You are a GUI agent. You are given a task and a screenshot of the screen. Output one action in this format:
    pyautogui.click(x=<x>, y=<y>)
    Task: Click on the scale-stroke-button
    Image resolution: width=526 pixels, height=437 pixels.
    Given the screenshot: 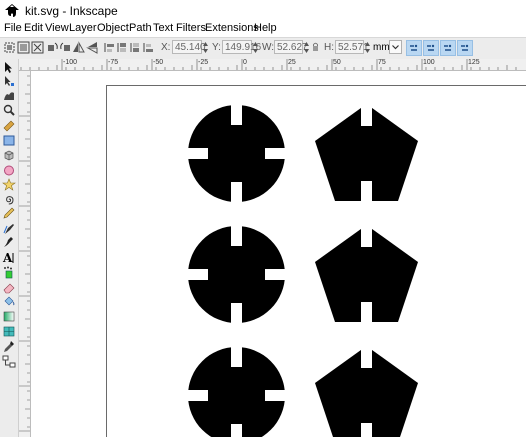 What is the action you would take?
    pyautogui.click(x=414, y=48)
    